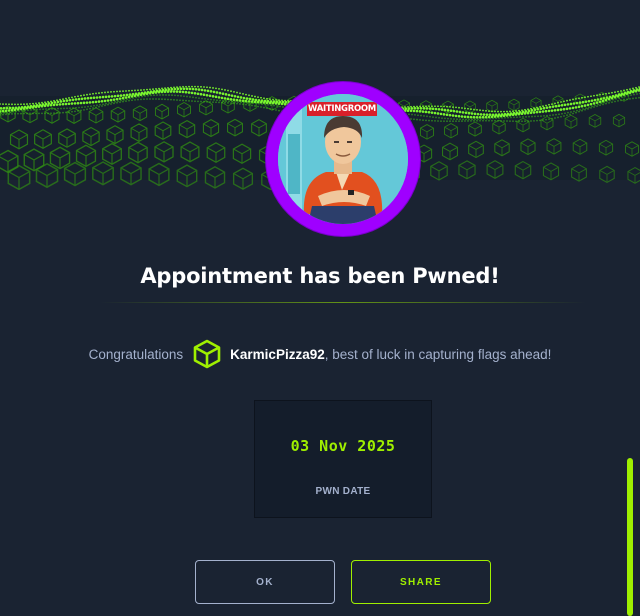  What do you see at coordinates (277, 354) in the screenshot?
I see `username: KarmicPizza92` at bounding box center [277, 354].